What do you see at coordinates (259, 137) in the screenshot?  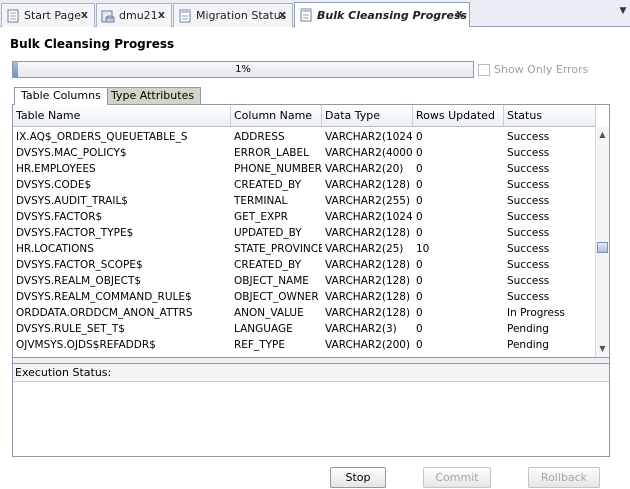 I see `column-name-cell: ADDRESS` at bounding box center [259, 137].